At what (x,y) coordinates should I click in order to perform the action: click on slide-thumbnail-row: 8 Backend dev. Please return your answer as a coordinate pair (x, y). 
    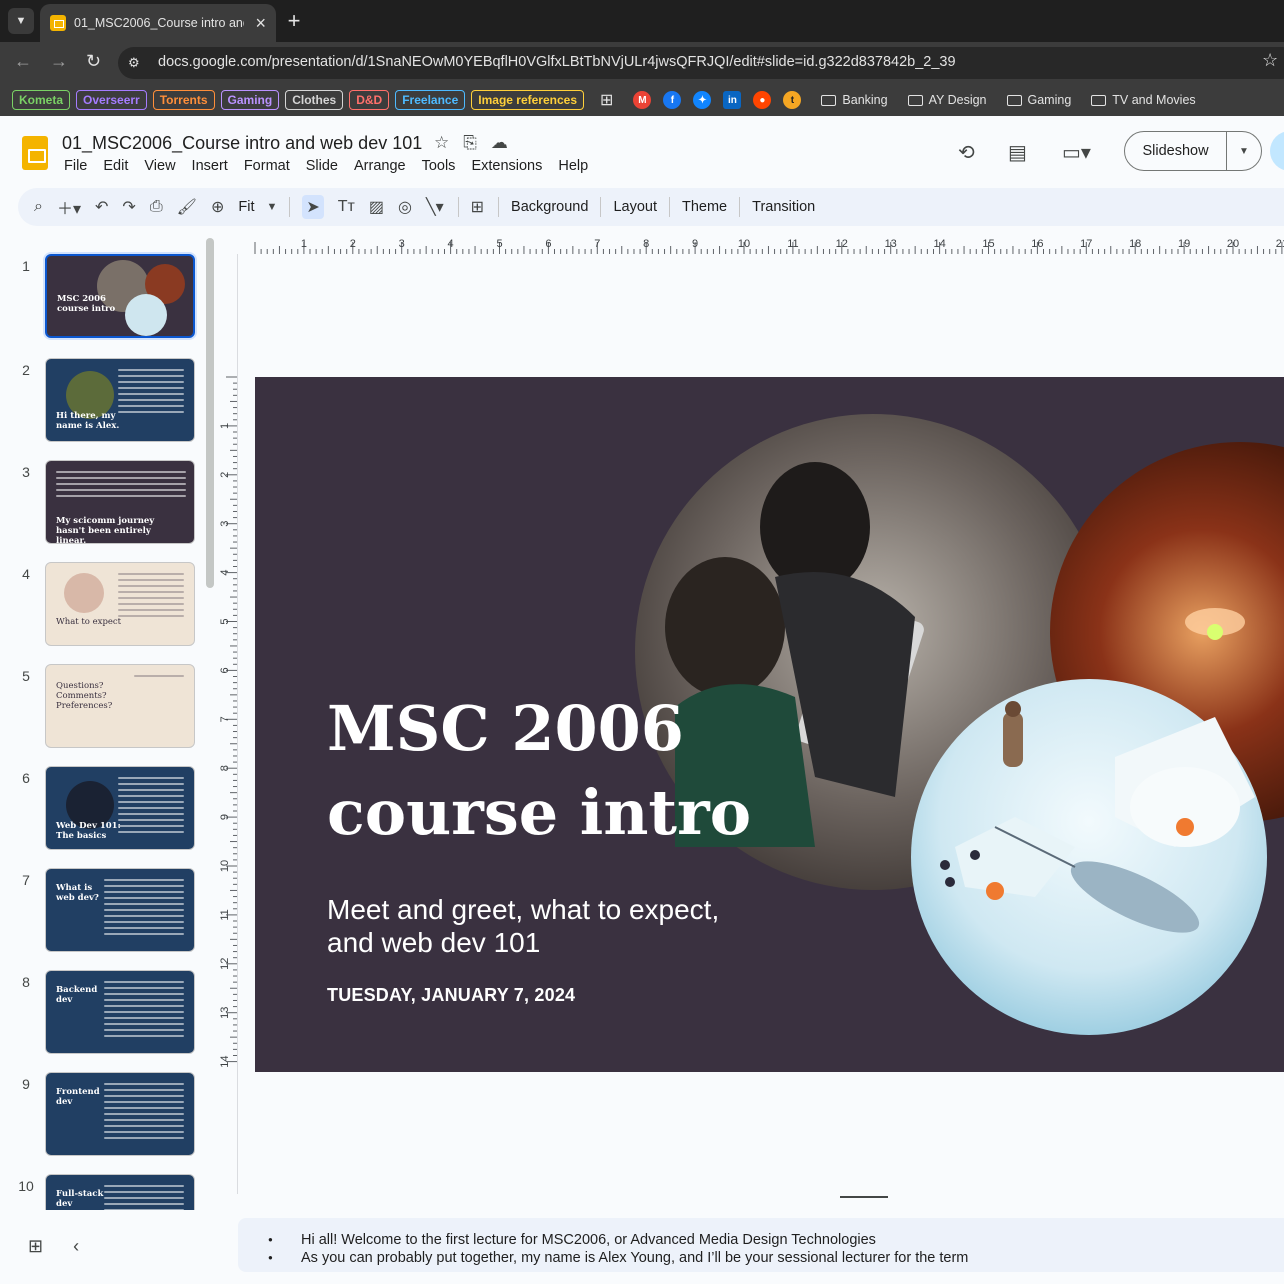
    Looking at the image, I should click on (109, 1015).